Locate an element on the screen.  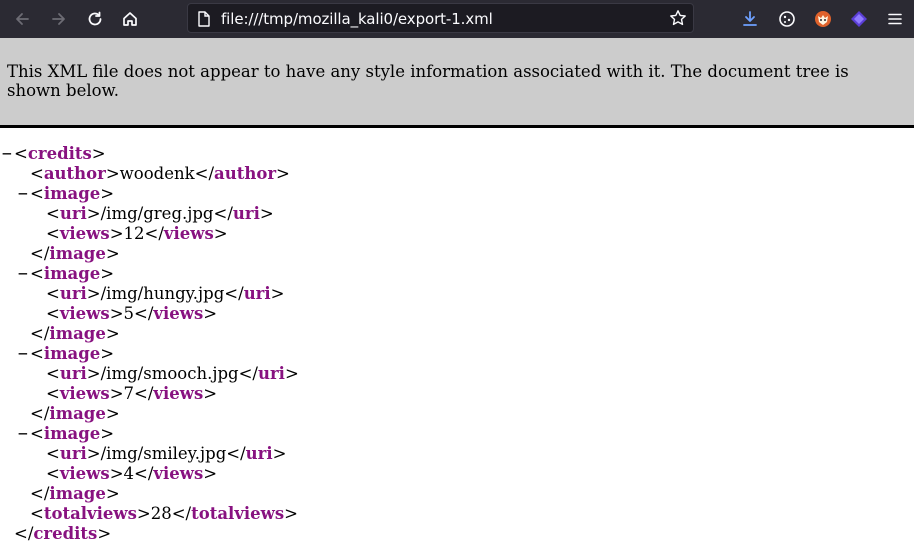
downloads-icon is located at coordinates (750, 18).